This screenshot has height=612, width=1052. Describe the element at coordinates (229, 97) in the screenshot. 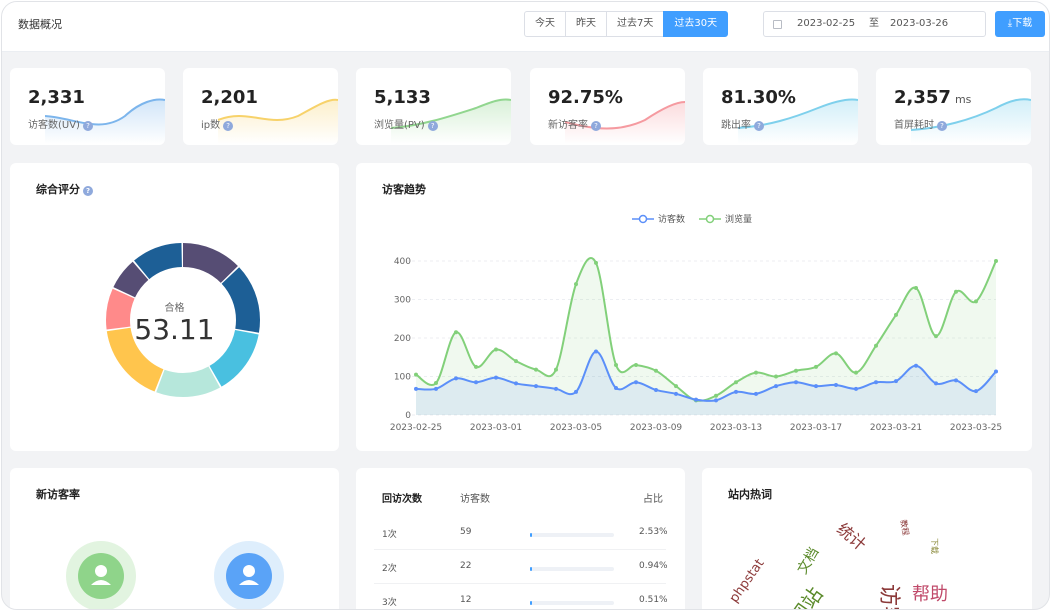

I see `stat-value: 2,201` at that location.